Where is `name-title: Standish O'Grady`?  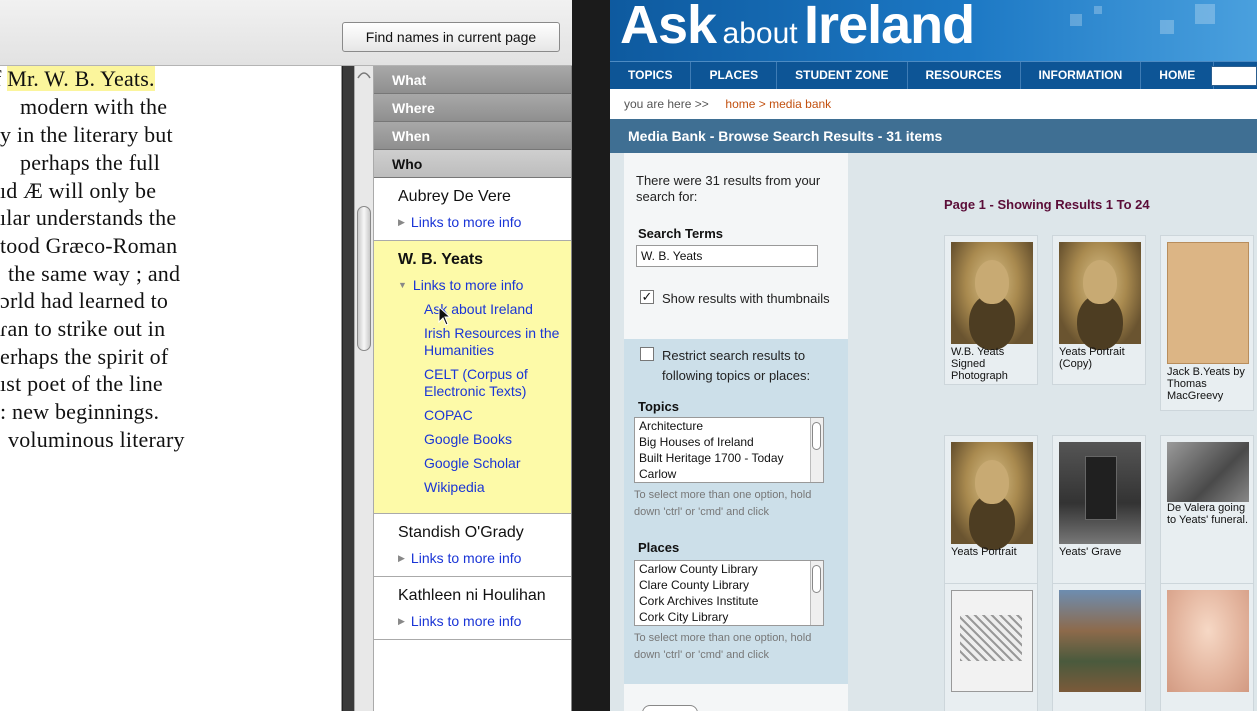 name-title: Standish O'Grady is located at coordinates (461, 532).